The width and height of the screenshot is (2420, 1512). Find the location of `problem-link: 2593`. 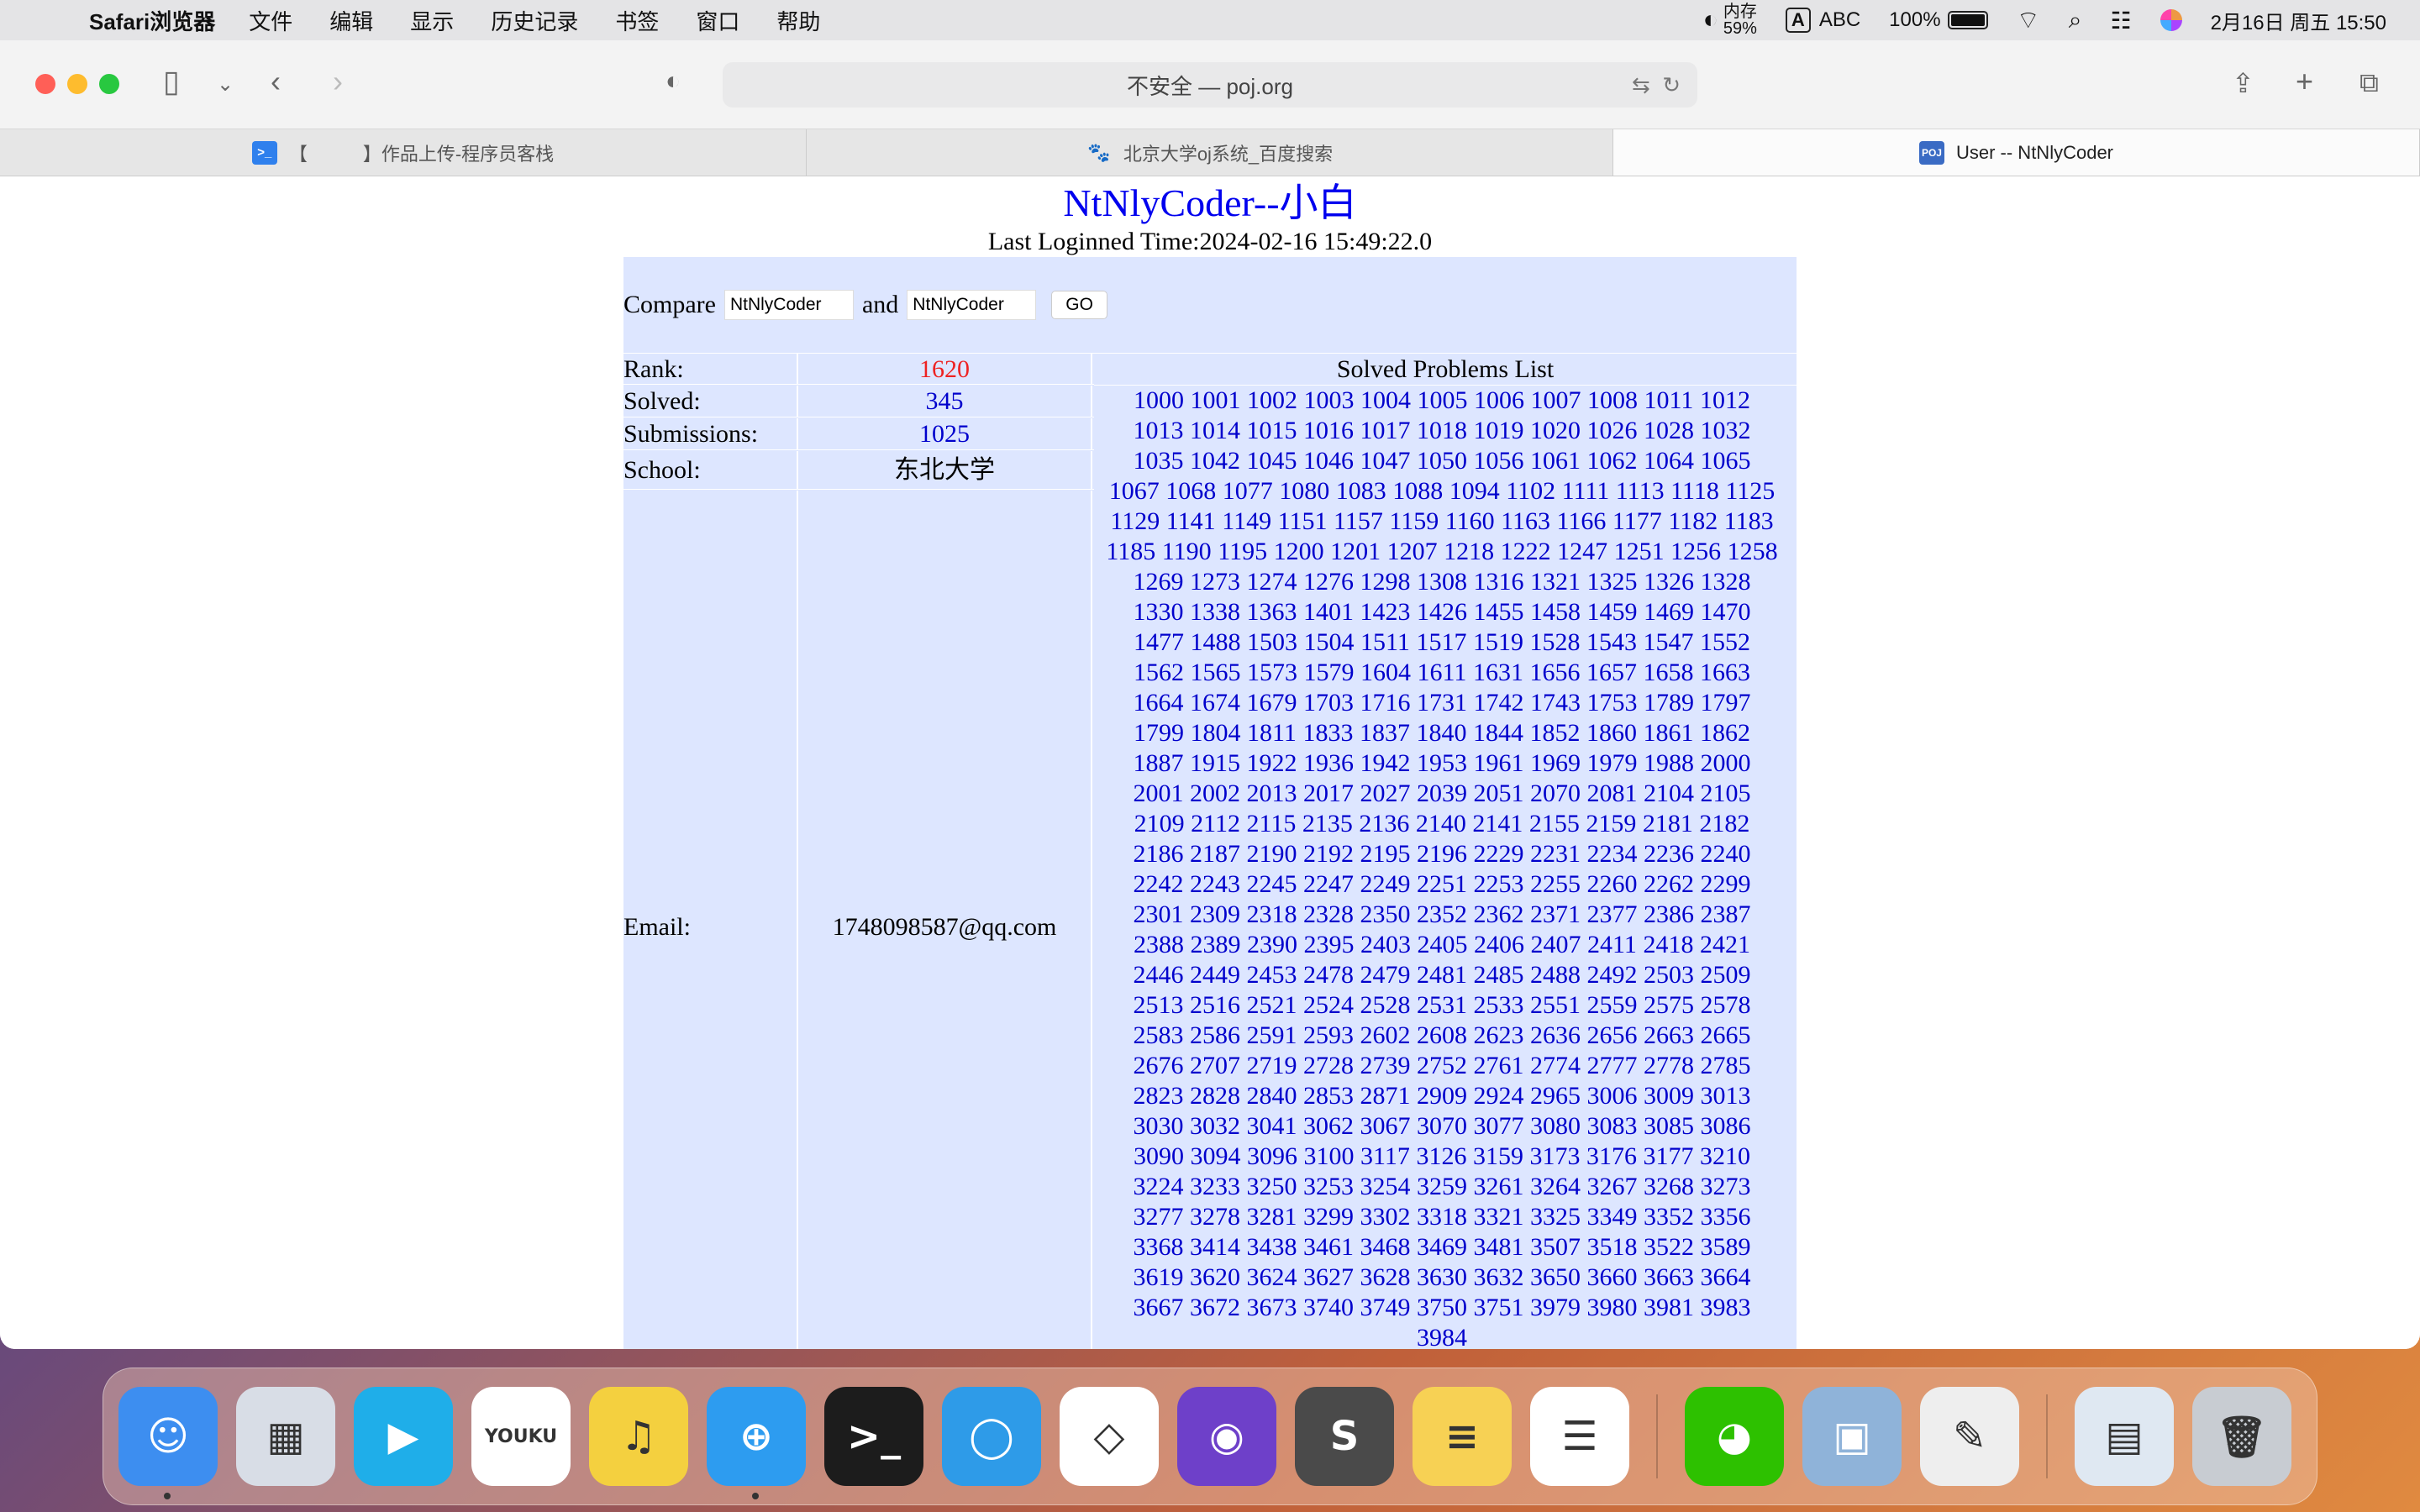

problem-link: 2593 is located at coordinates (1328, 1035).